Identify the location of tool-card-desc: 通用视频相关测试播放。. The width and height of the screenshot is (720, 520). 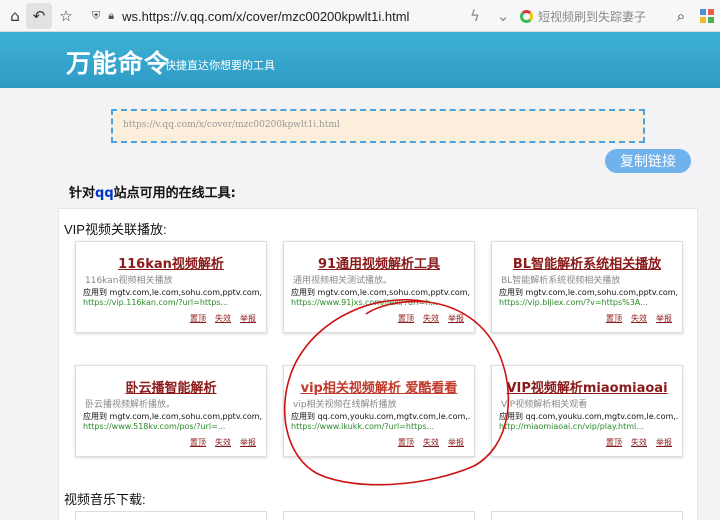
(343, 281).